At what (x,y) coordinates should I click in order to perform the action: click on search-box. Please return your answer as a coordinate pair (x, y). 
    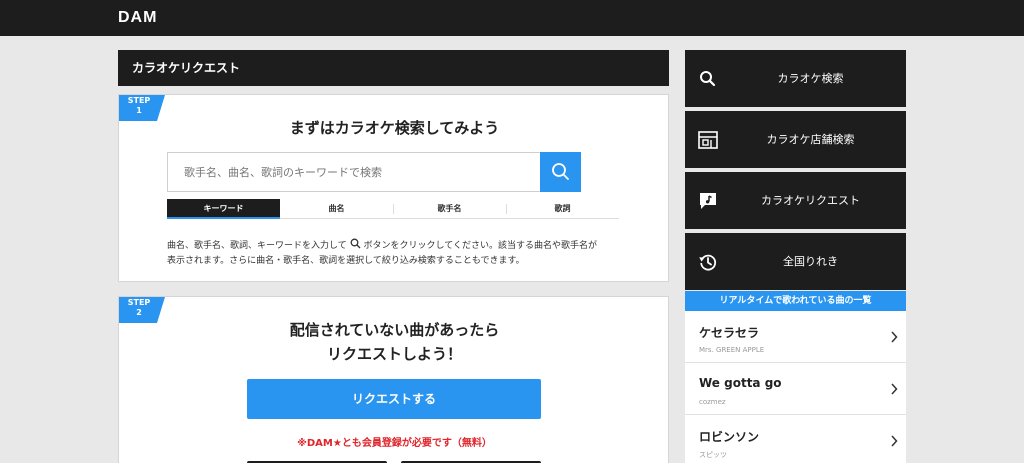
    Looking at the image, I should click on (374, 172).